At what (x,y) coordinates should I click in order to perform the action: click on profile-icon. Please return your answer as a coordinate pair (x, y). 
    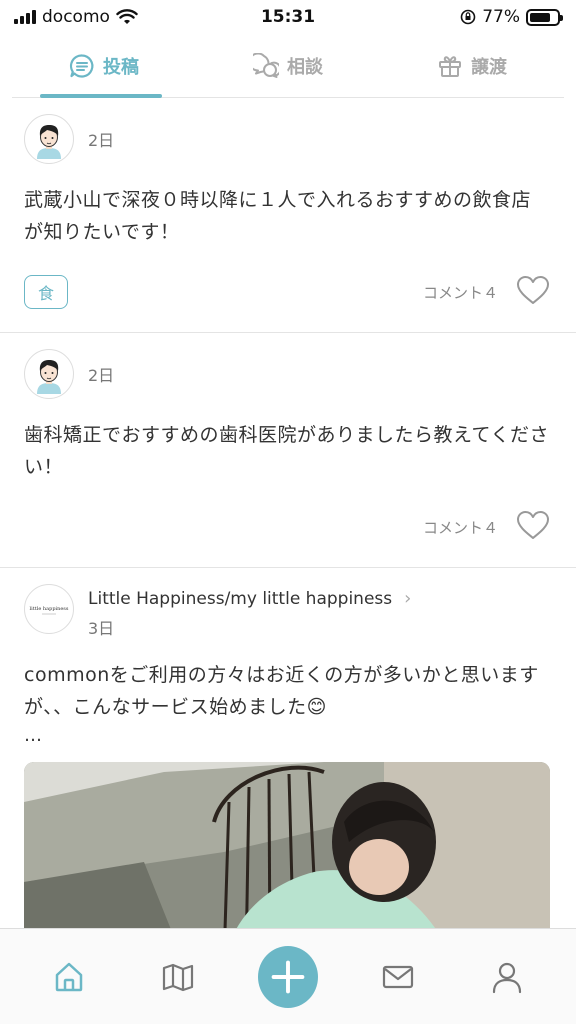
    Looking at the image, I should click on (507, 977).